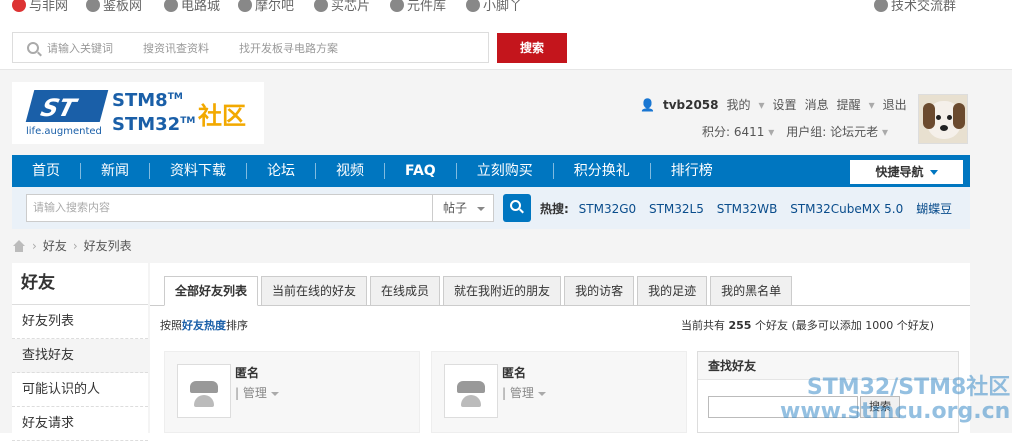  I want to click on avatar, so click(943, 119).